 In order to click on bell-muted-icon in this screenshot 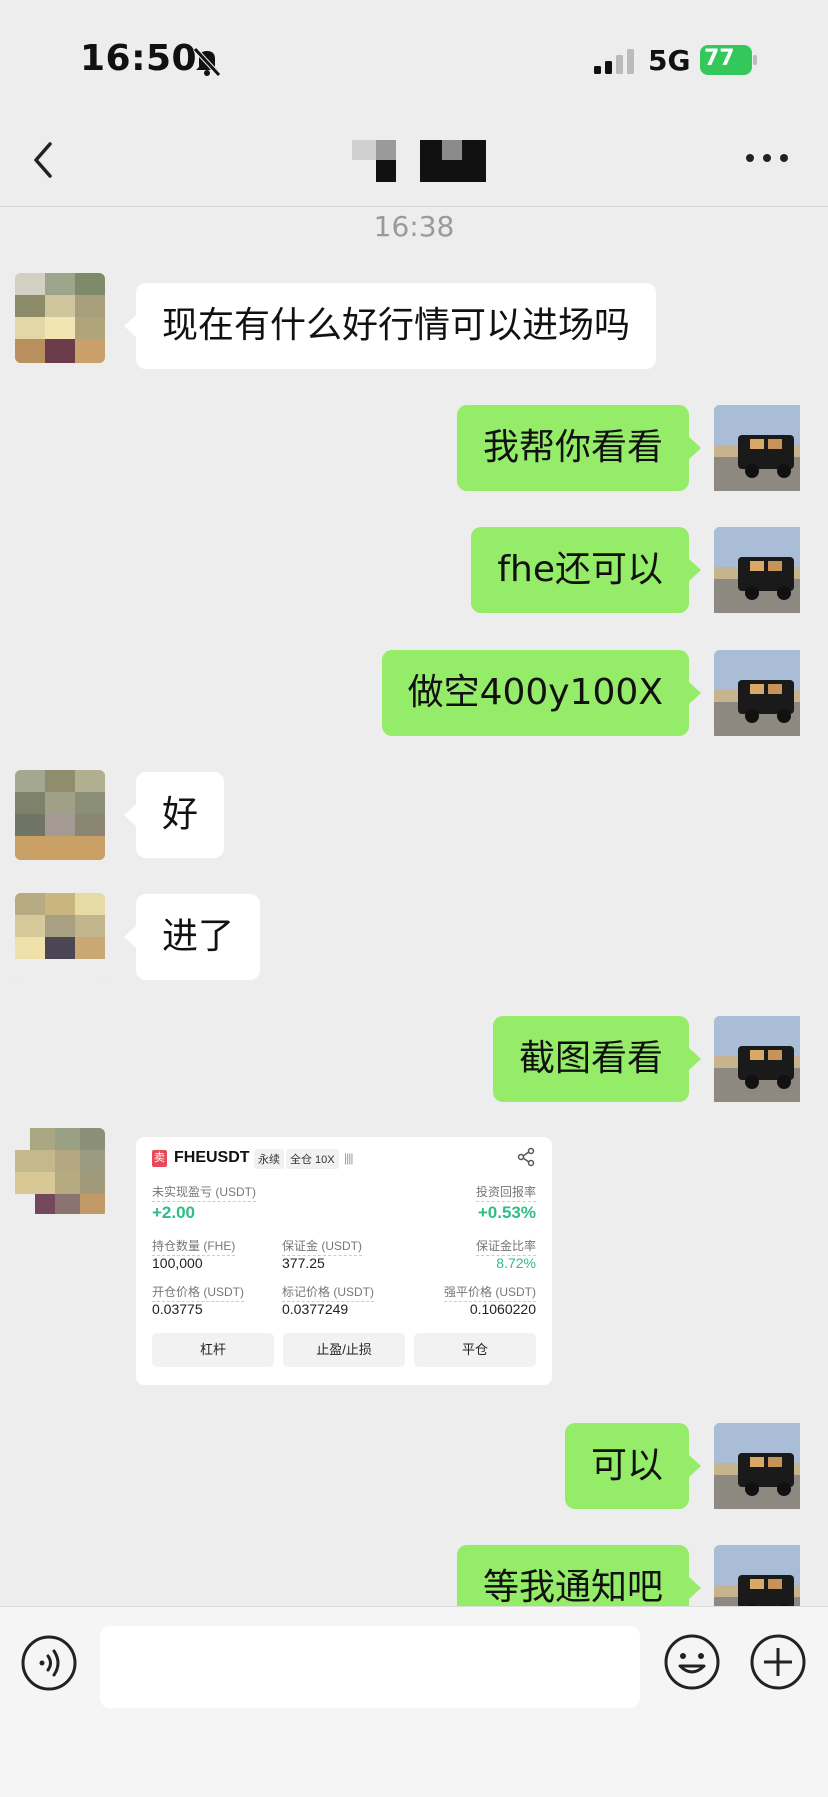, I will do `click(207, 61)`.